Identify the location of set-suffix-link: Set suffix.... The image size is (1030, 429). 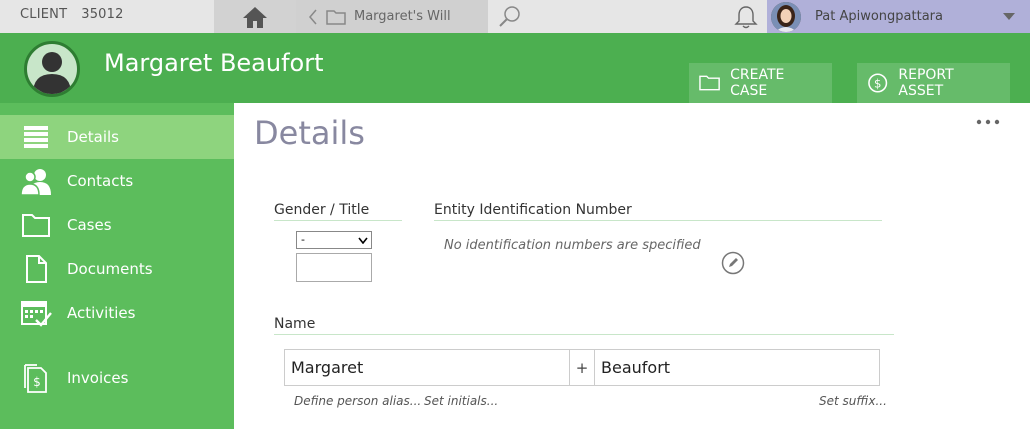
(853, 401).